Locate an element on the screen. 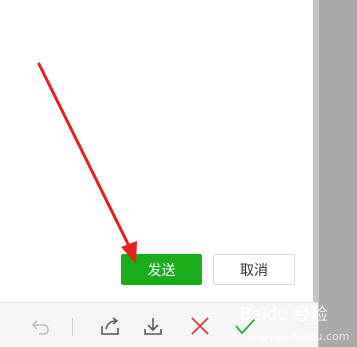  send-button: 发送 is located at coordinates (161, 269).